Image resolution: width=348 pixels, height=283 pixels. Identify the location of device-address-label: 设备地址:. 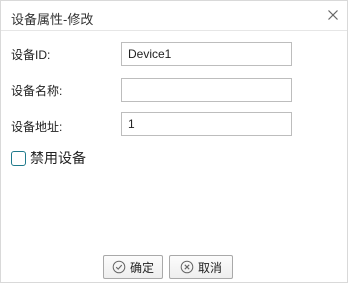
(37, 127).